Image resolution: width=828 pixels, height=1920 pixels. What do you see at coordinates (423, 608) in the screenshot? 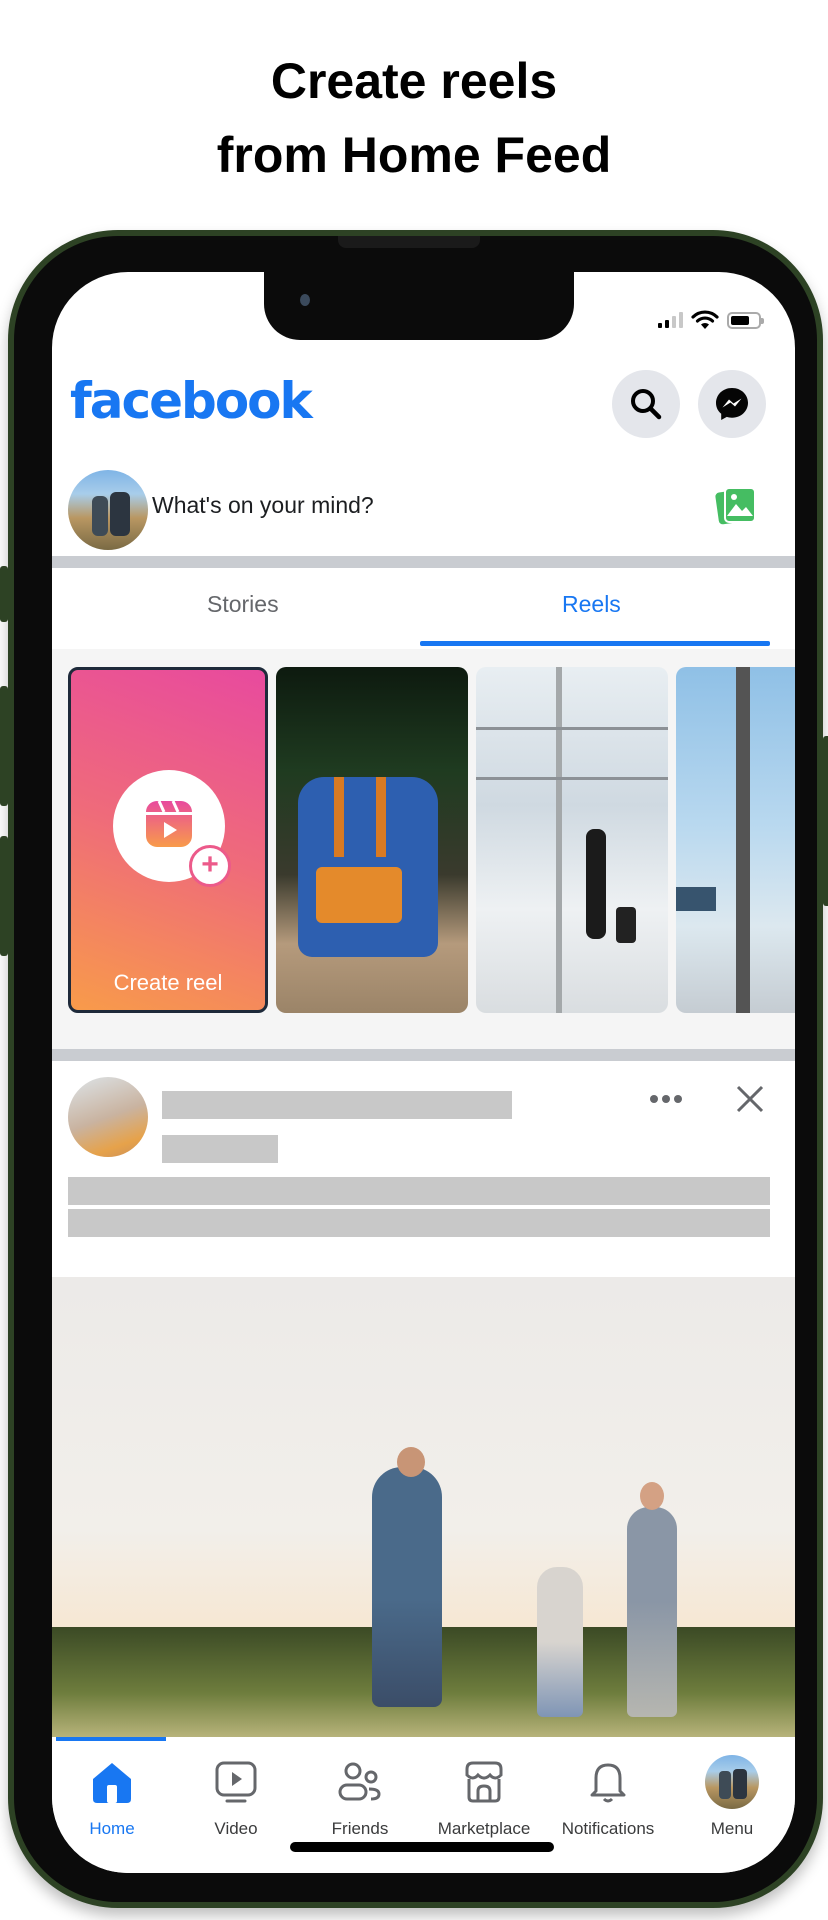
I see `stories-reels-tabs: Stories Reels` at bounding box center [423, 608].